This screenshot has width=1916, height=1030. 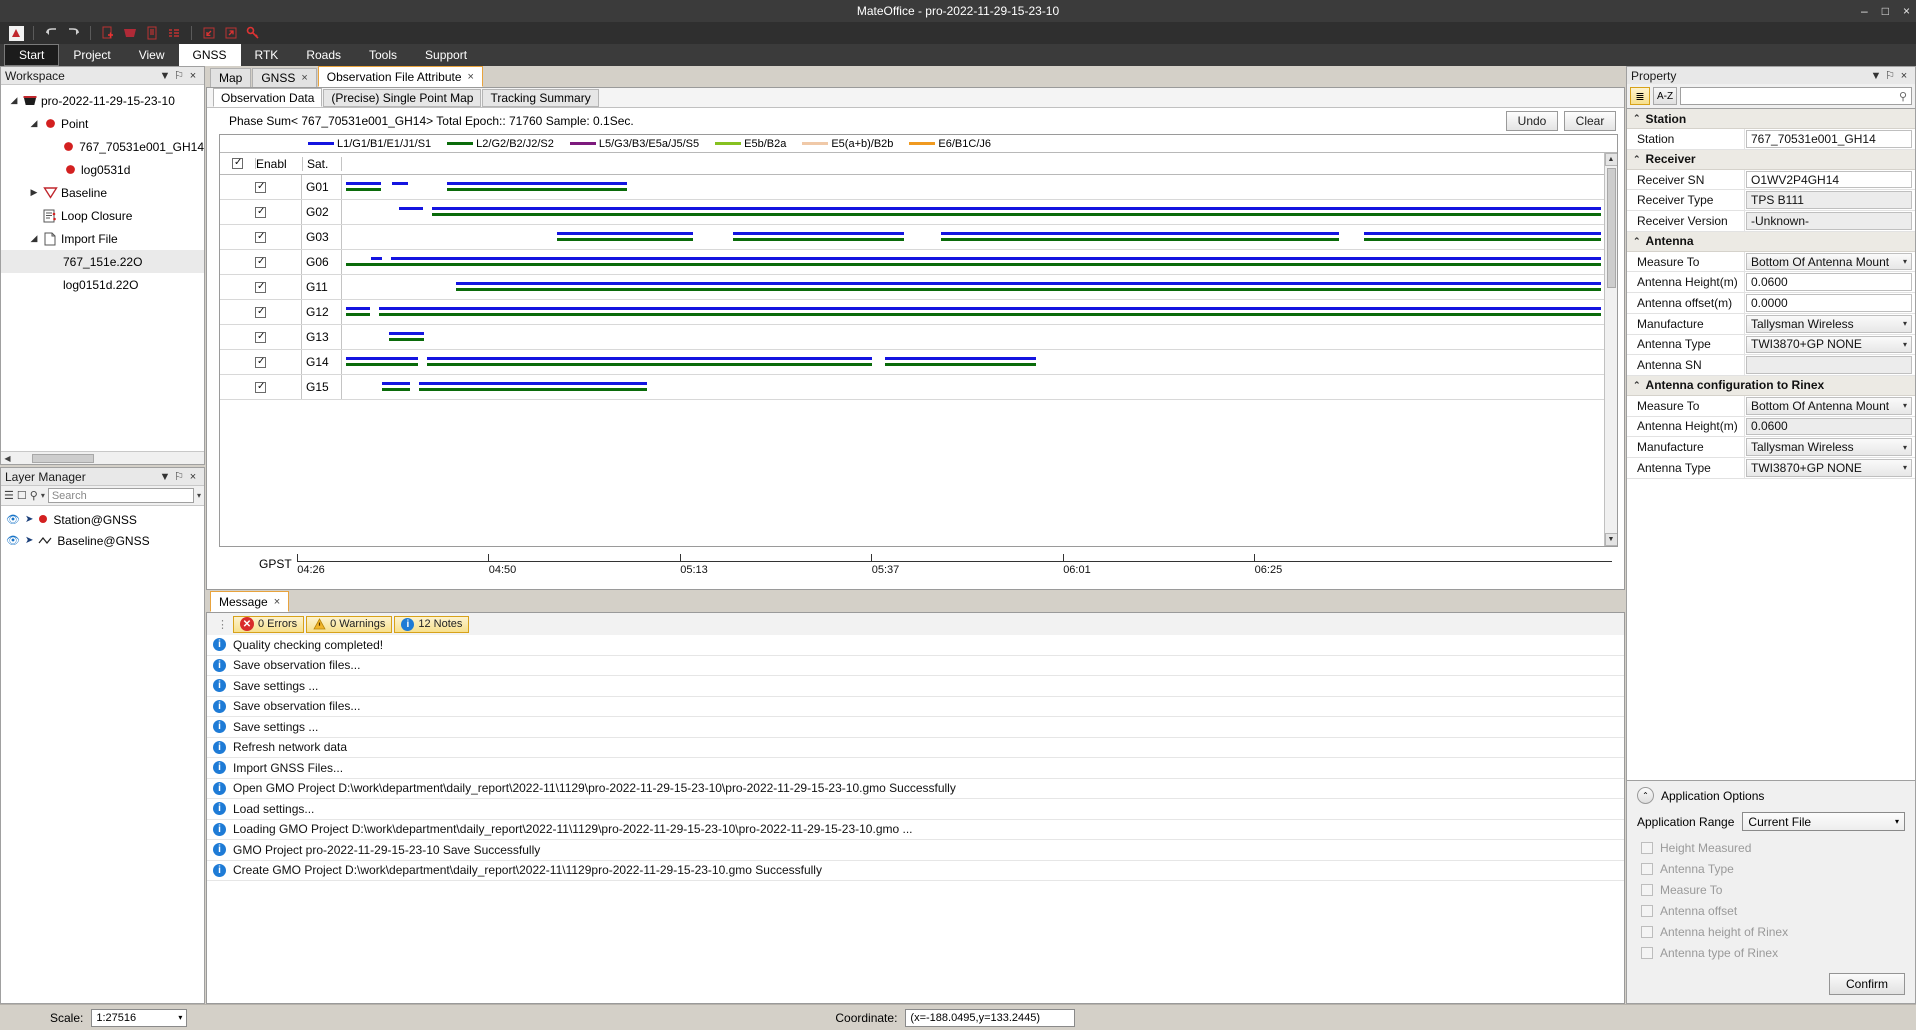 I want to click on option-checkbox-antenna-type-of-rinex: Antenna type of Rinex, so click(x=1771, y=952).